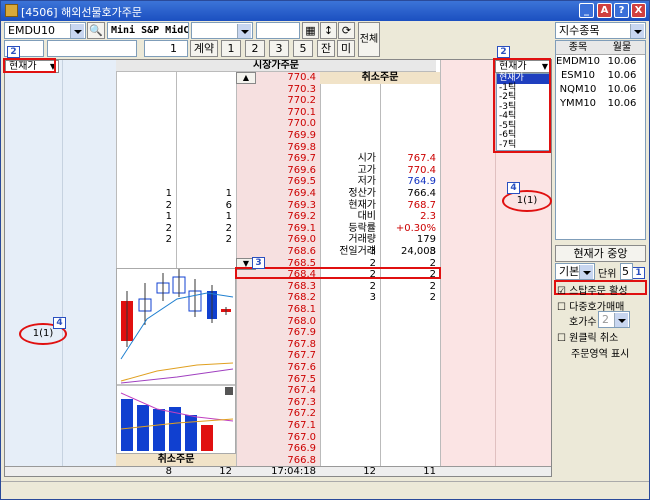  Describe the element at coordinates (592, 289) in the screenshot. I see `stop-order-checkbox: ☑ 스탑주문 활성` at that location.